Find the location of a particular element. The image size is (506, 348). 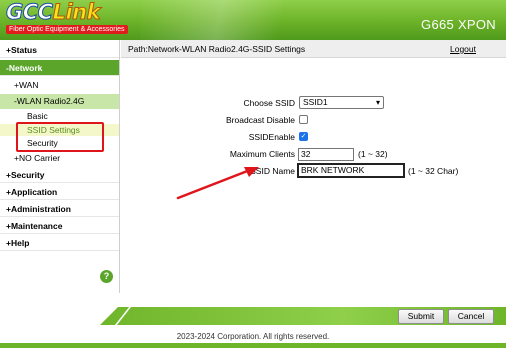

choose-ssid-select: SSID1 ▾ is located at coordinates (341, 102).